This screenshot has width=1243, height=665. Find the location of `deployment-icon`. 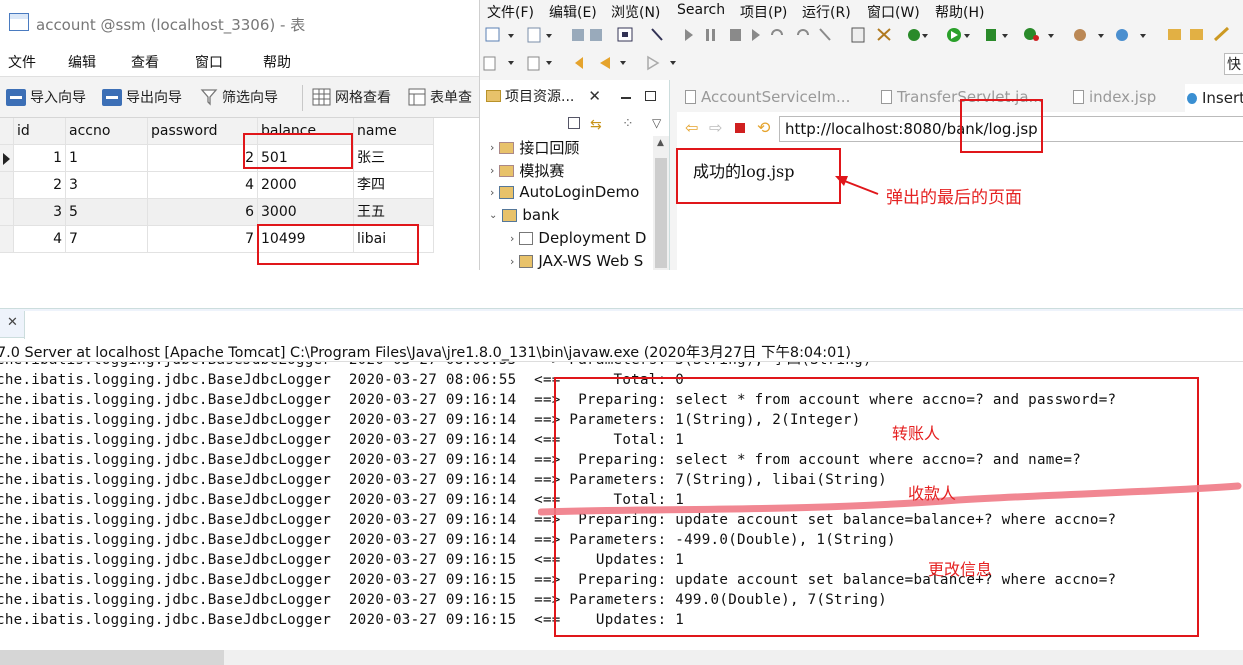

deployment-icon is located at coordinates (526, 238).